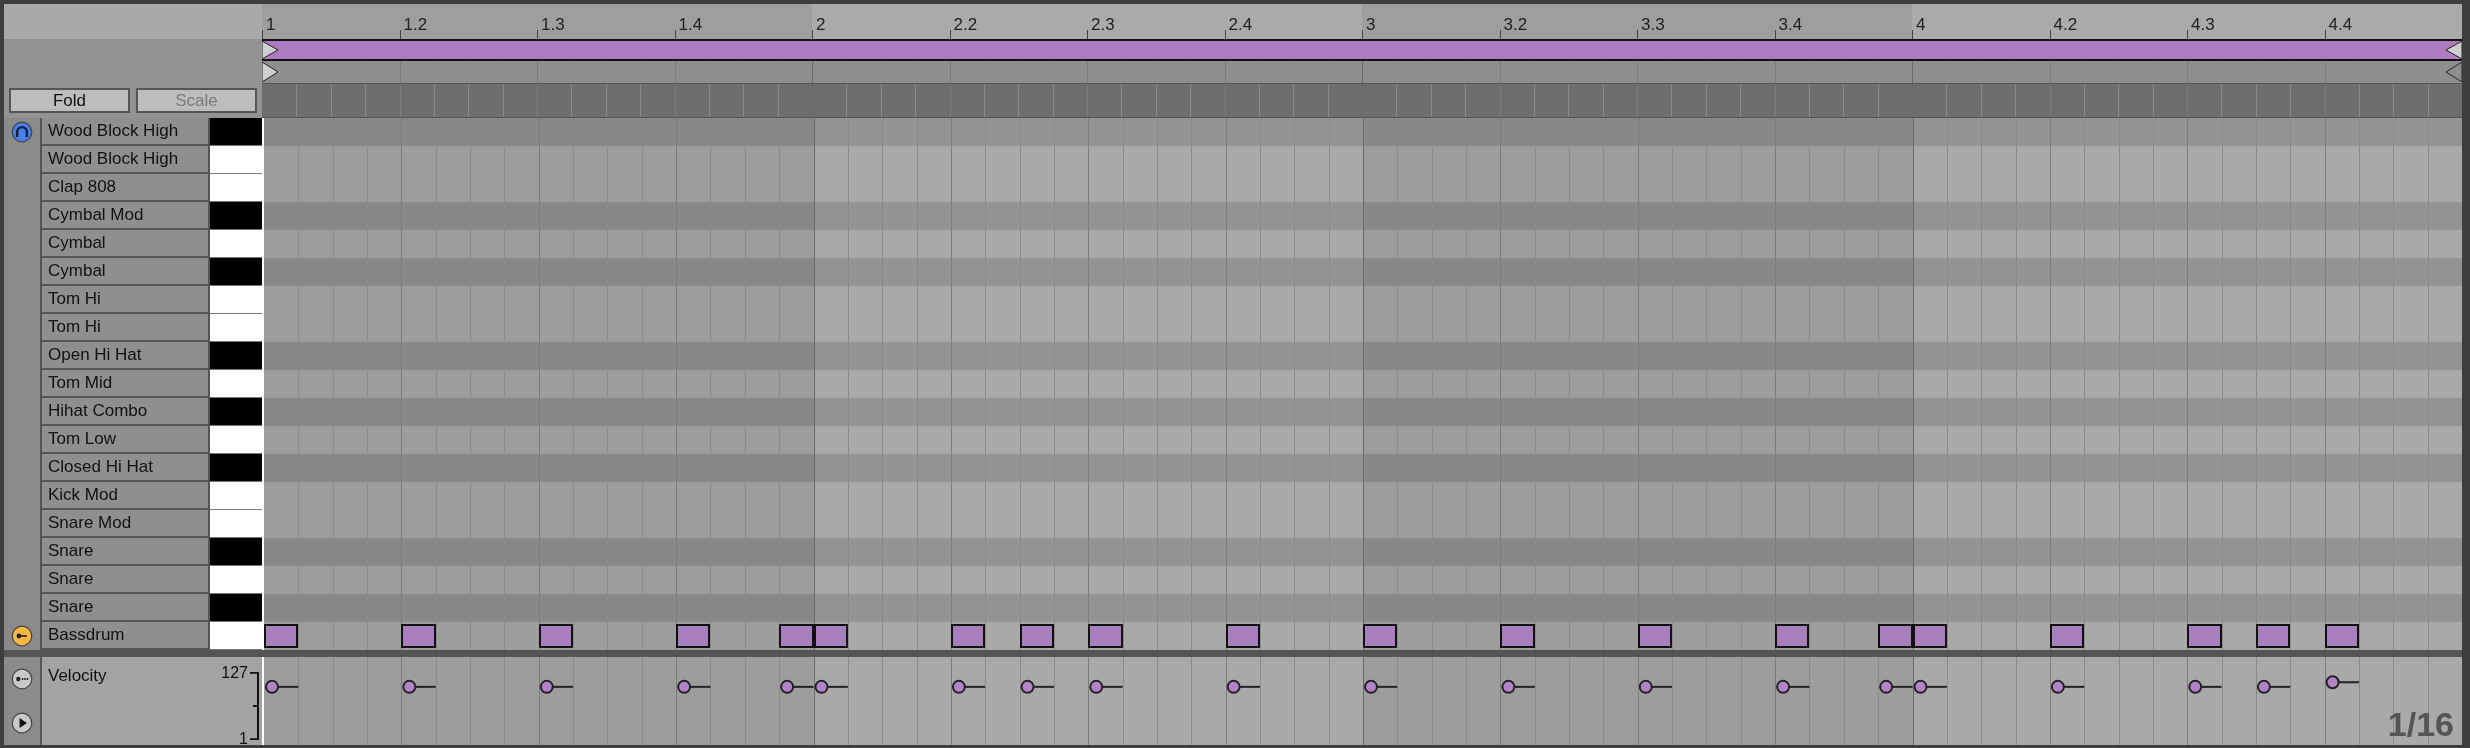 The image size is (2470, 748). I want to click on play-icon, so click(22, 723).